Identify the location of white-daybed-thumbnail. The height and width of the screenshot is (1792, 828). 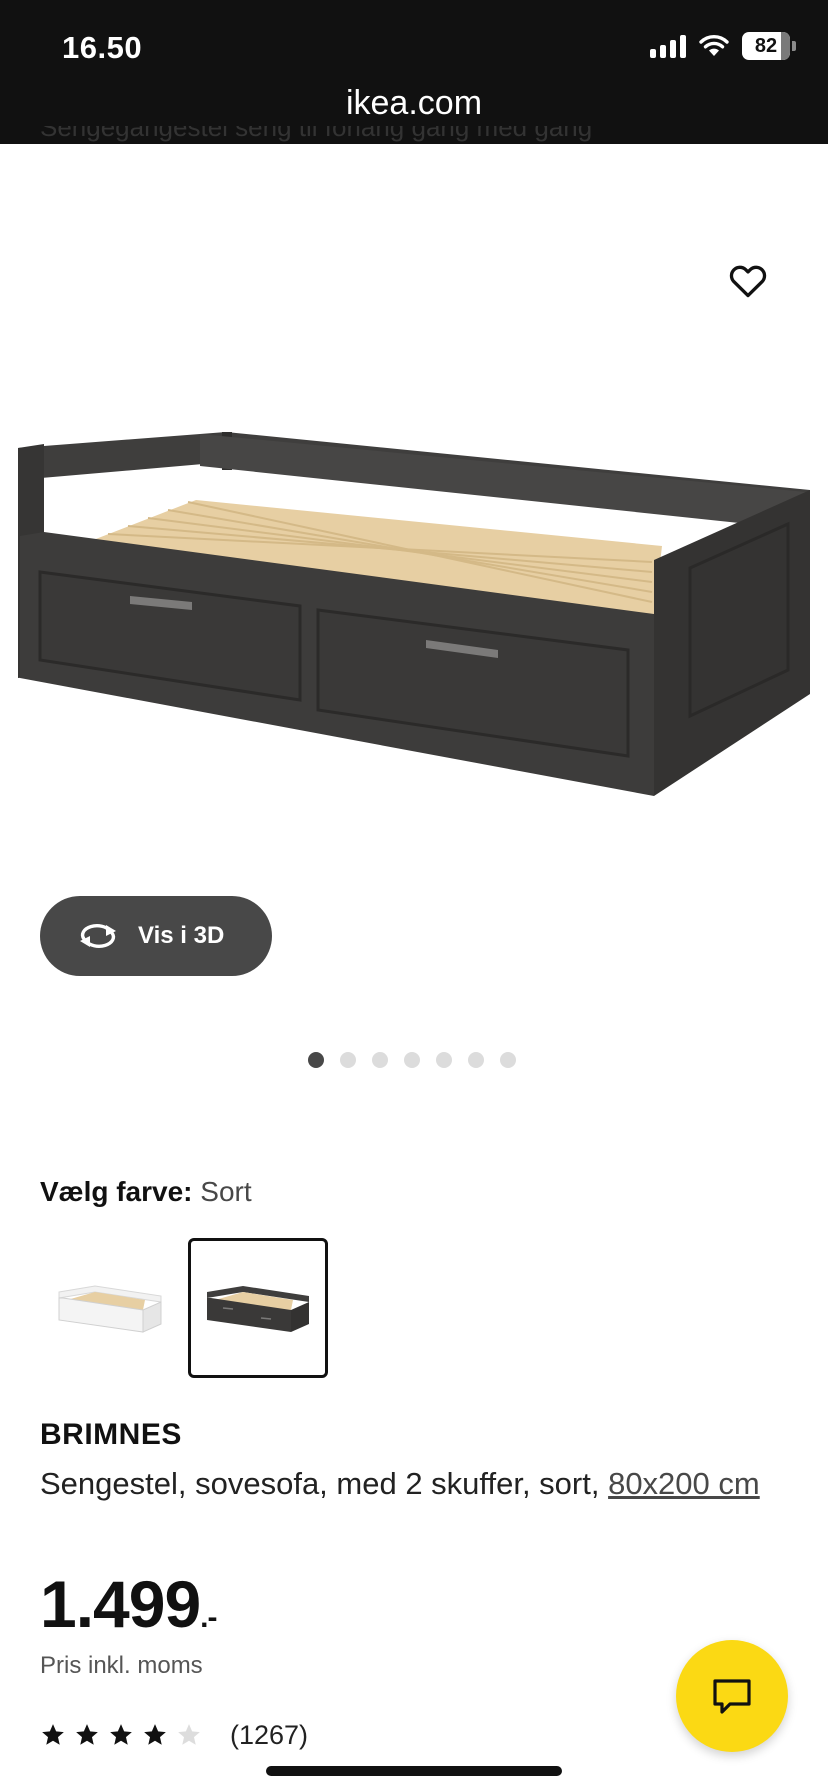
(110, 1309).